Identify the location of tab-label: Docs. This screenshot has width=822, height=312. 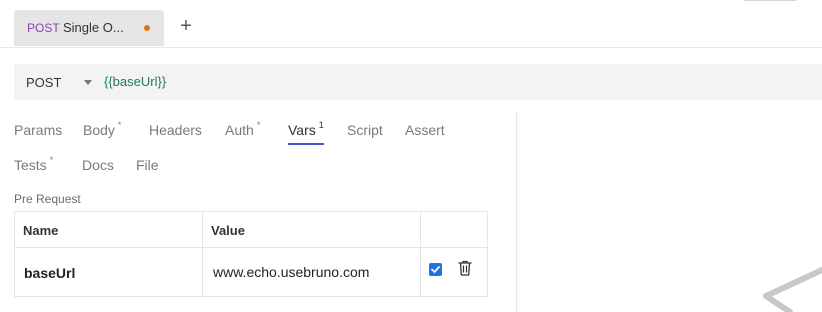
(98, 165).